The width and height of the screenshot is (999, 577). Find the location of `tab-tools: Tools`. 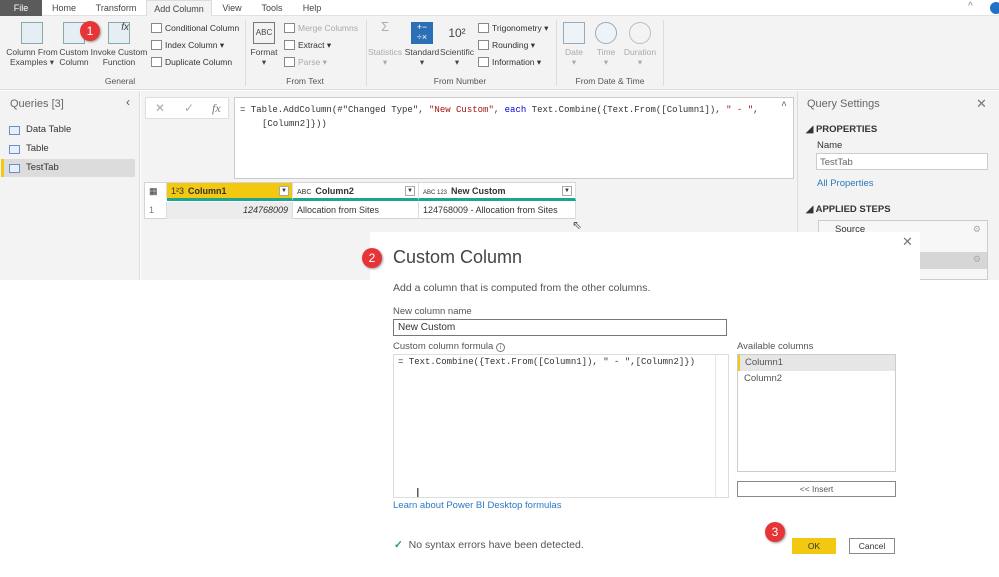

tab-tools: Tools is located at coordinates (272, 8).